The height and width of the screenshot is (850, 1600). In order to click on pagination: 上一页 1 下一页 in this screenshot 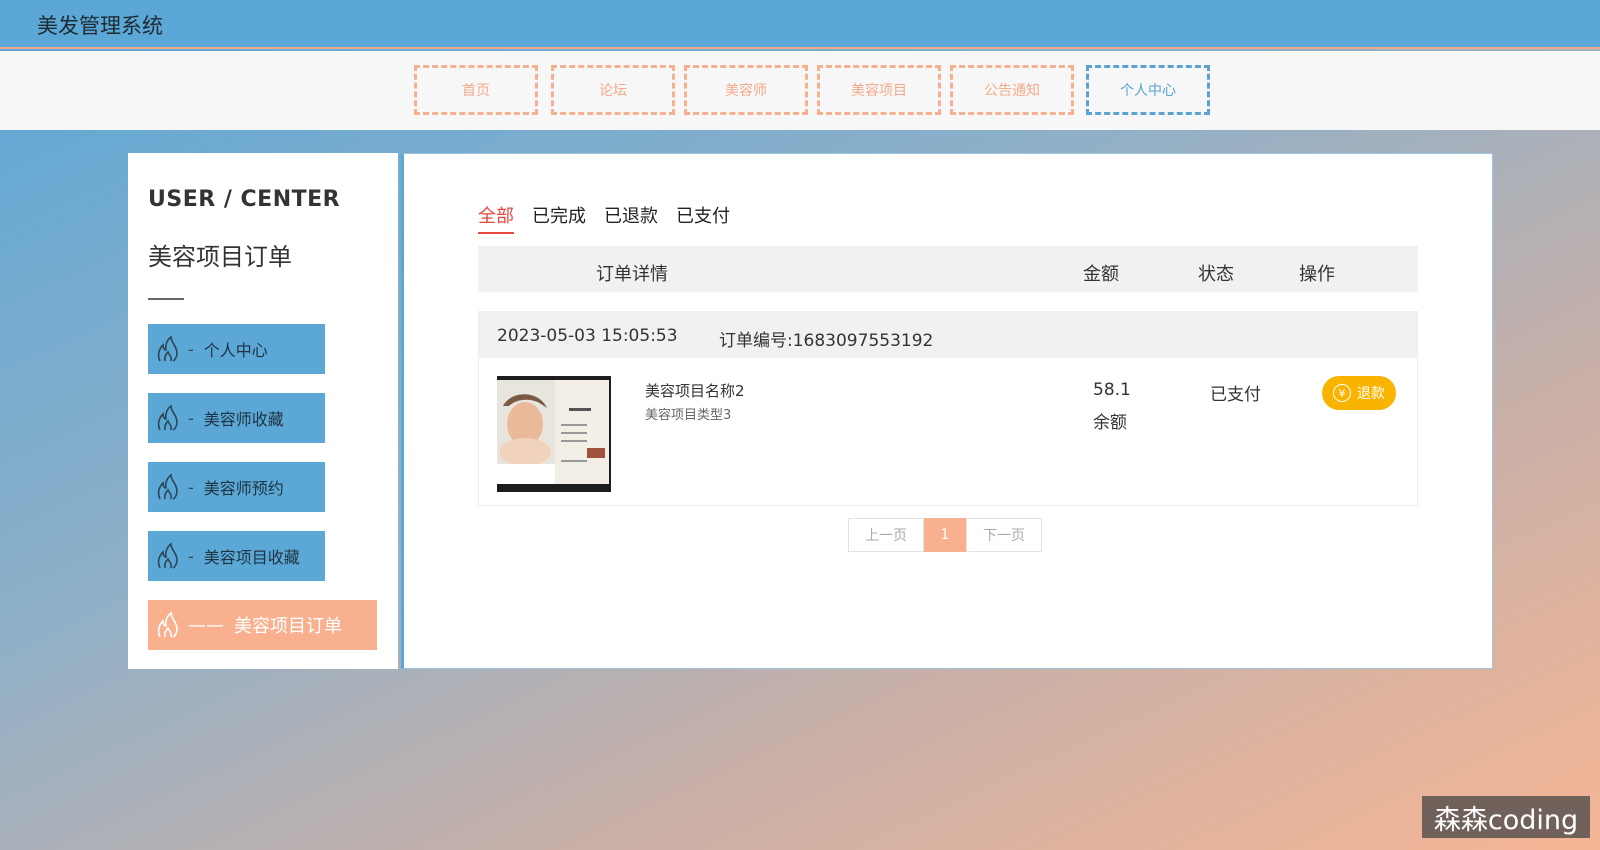, I will do `click(945, 535)`.